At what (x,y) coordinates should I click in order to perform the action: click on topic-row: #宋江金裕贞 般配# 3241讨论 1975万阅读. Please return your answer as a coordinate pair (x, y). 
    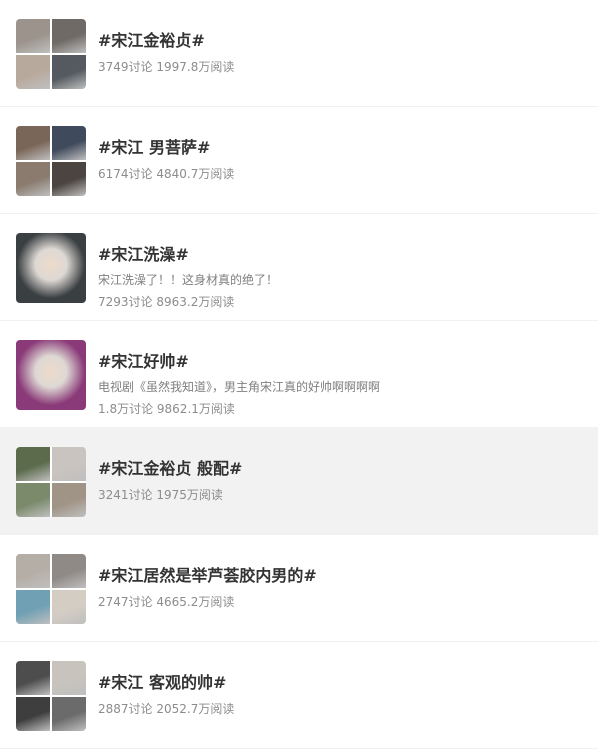
    Looking at the image, I should click on (299, 481).